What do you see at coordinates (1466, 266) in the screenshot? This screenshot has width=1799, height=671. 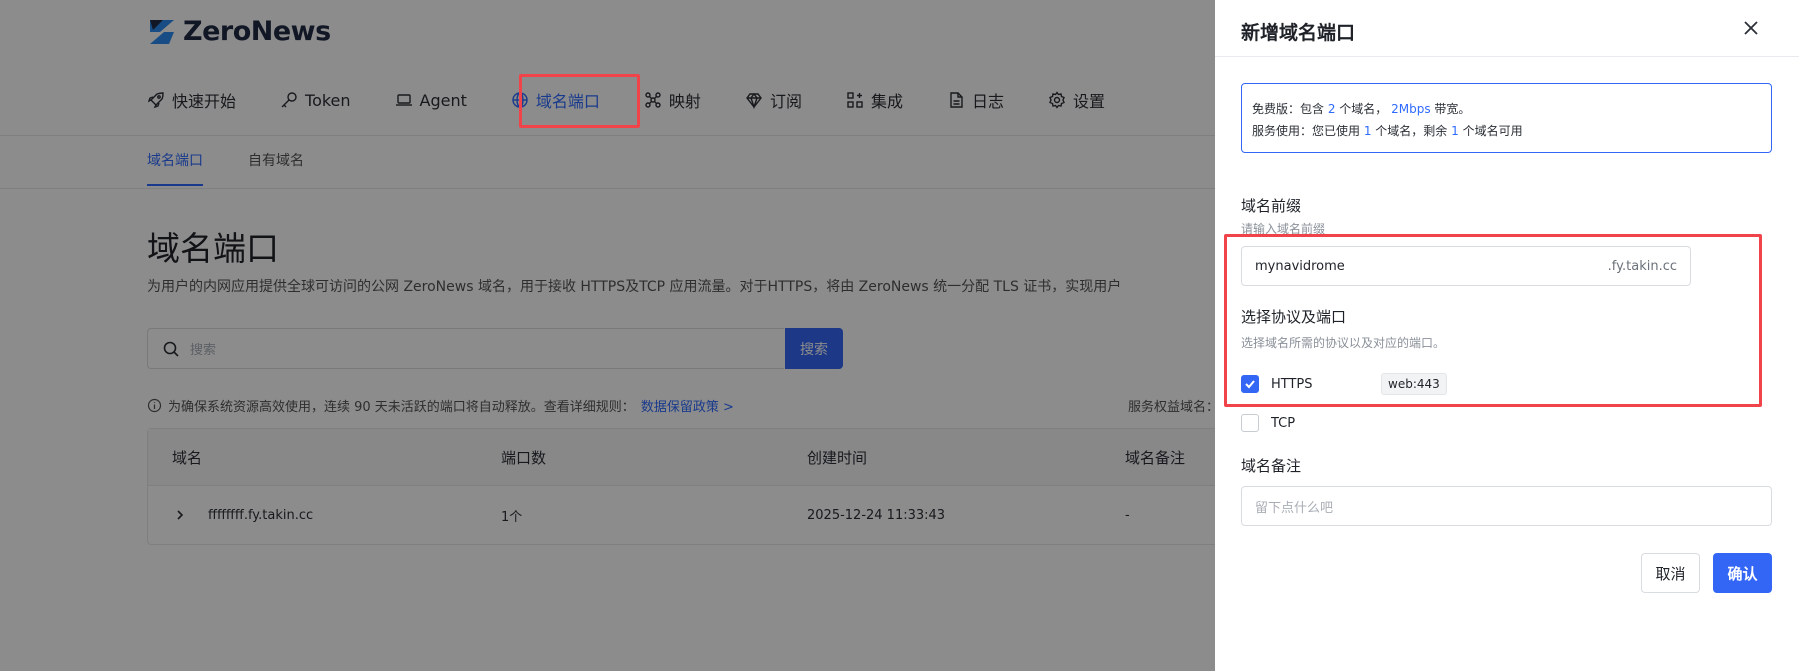 I see `domain-prefix-input: mynavidrome .fy.takin.cc` at bounding box center [1466, 266].